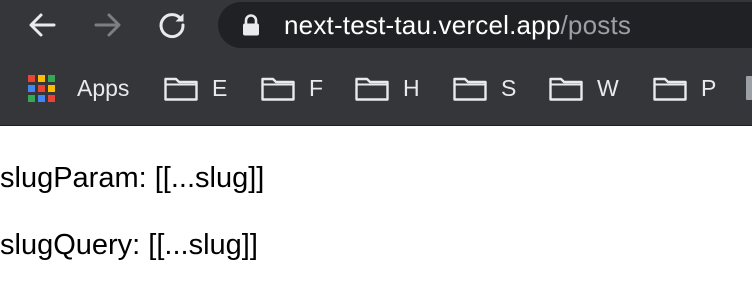  I want to click on bookmark-folder-label: P, so click(709, 87).